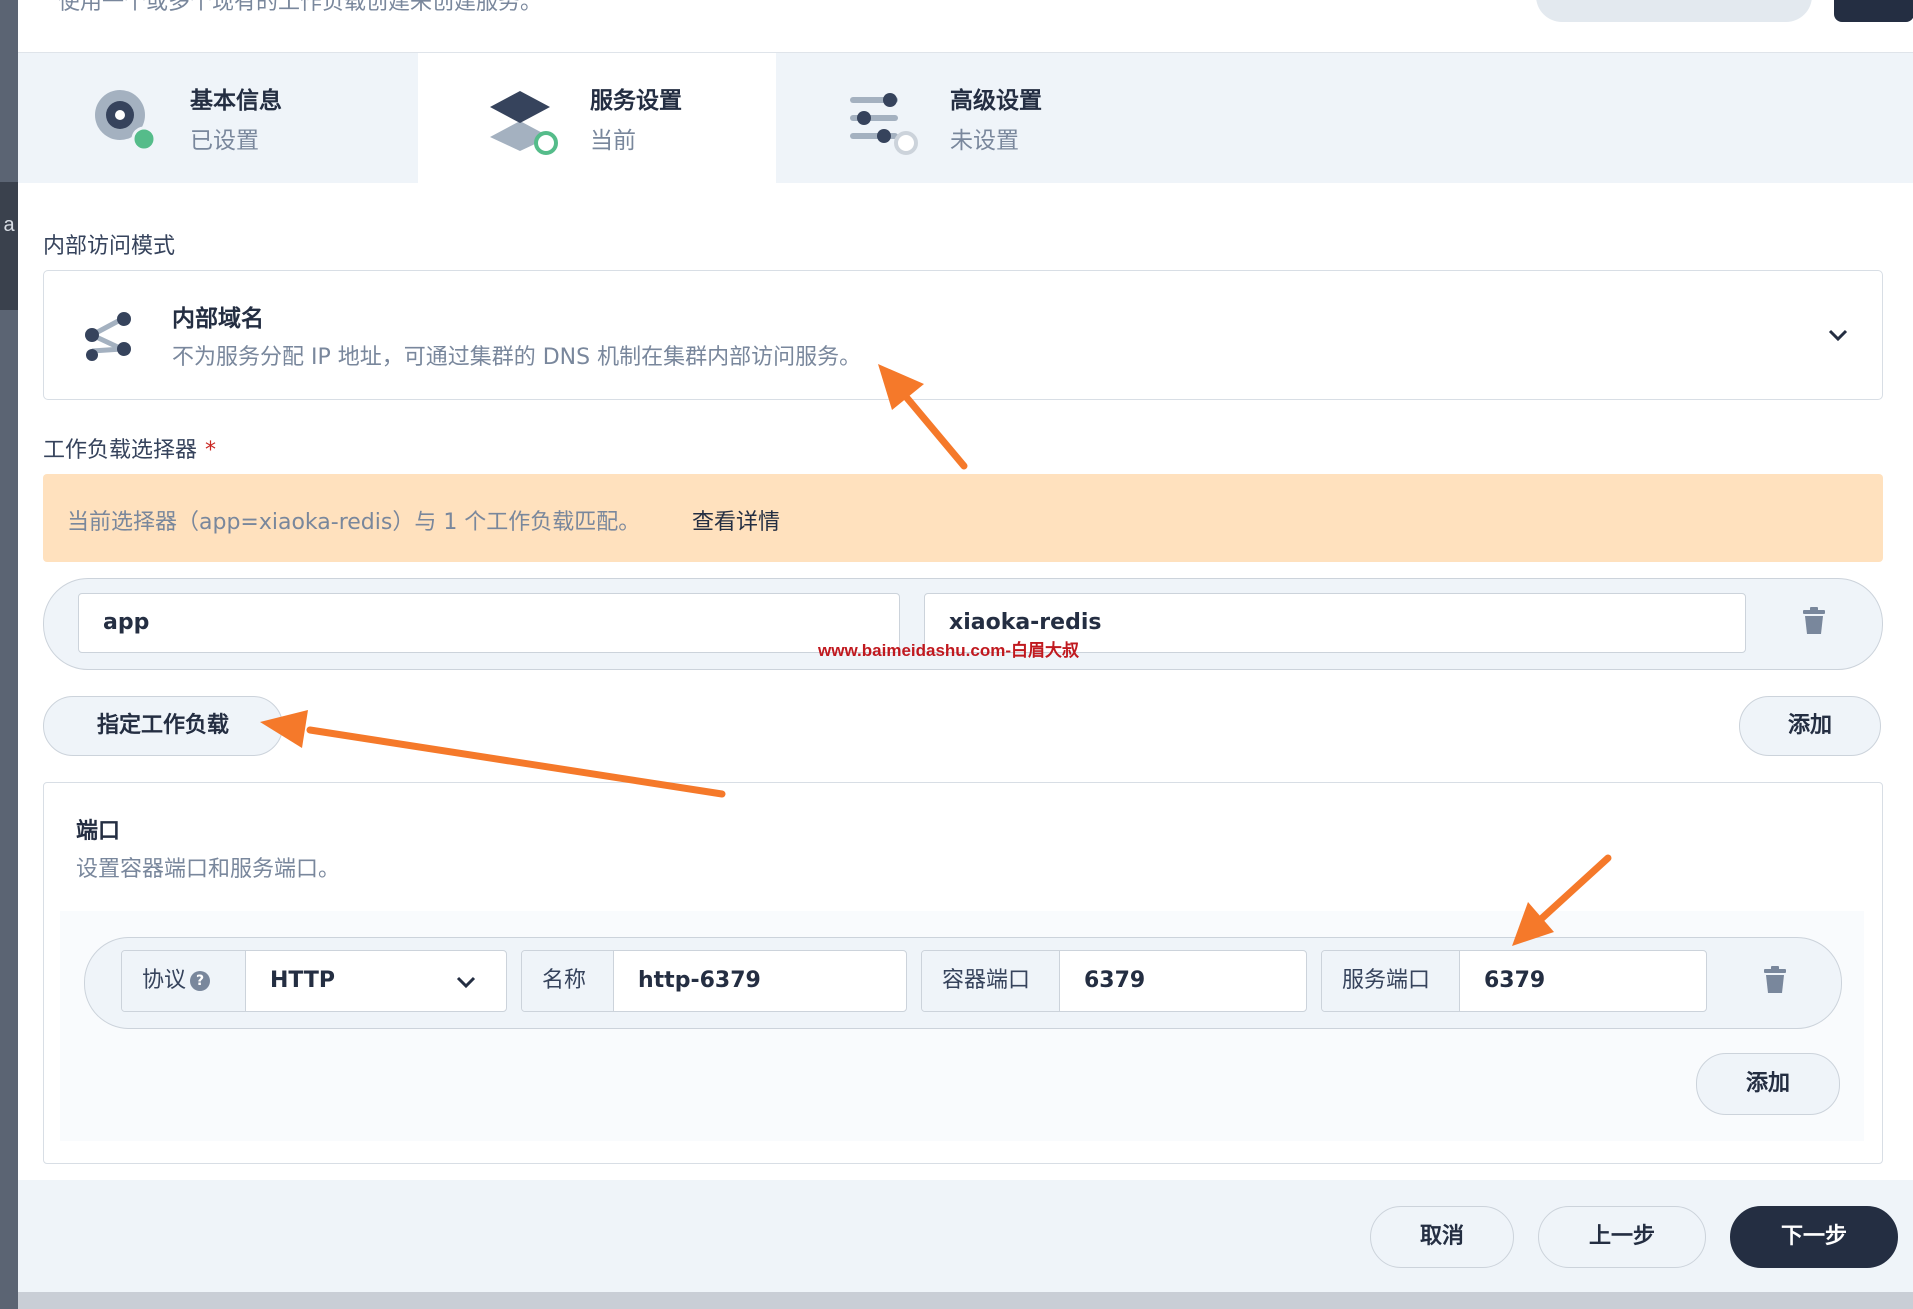  Describe the element at coordinates (120, 450) in the screenshot. I see `workload-selector-label-text: 工作负载选择器` at that location.